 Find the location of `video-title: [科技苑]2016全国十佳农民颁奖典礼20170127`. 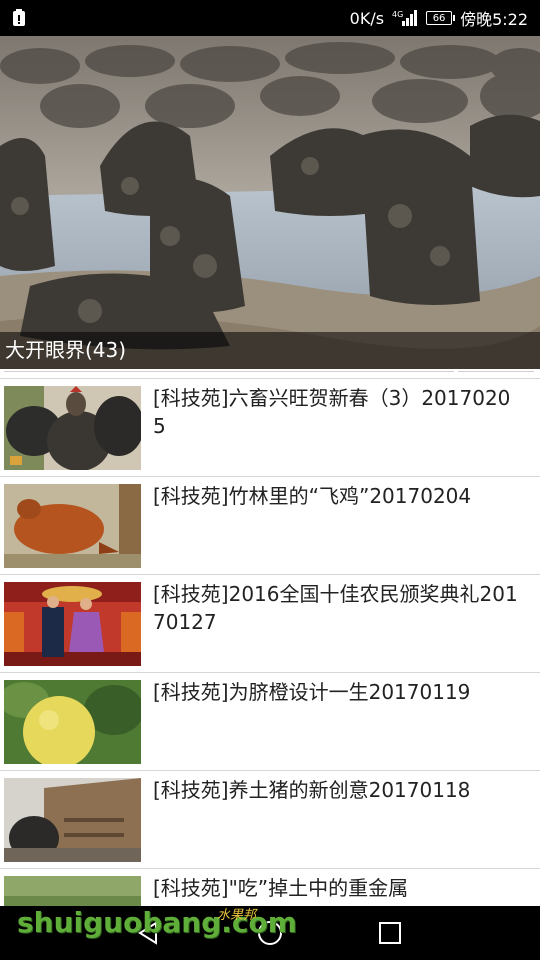

video-title: [科技苑]2016全国十佳农民颁奖典礼20170127 is located at coordinates (335, 608).